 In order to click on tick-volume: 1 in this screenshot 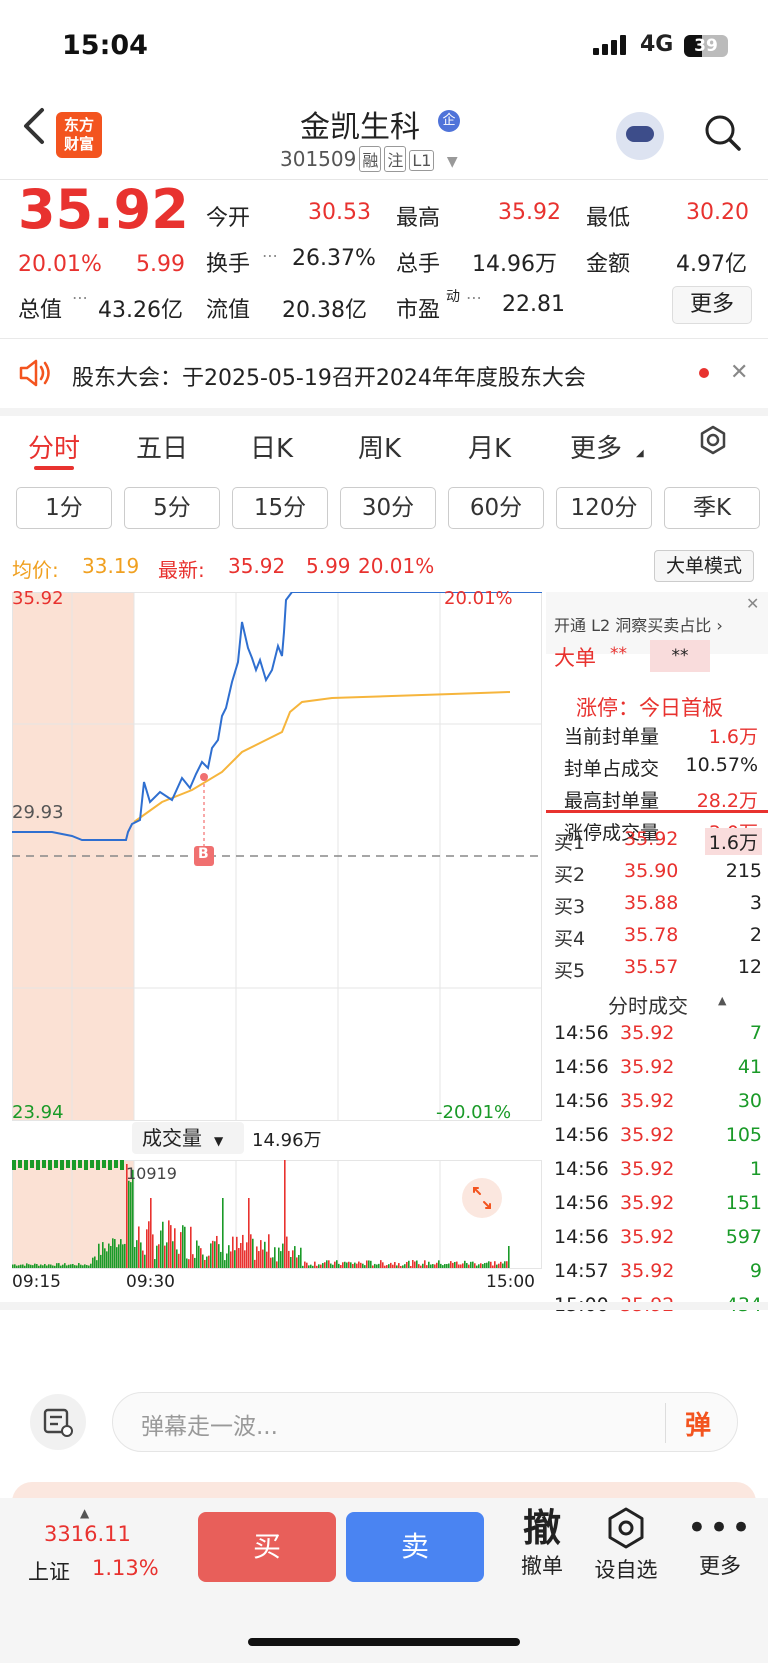, I will do `click(755, 1169)`.